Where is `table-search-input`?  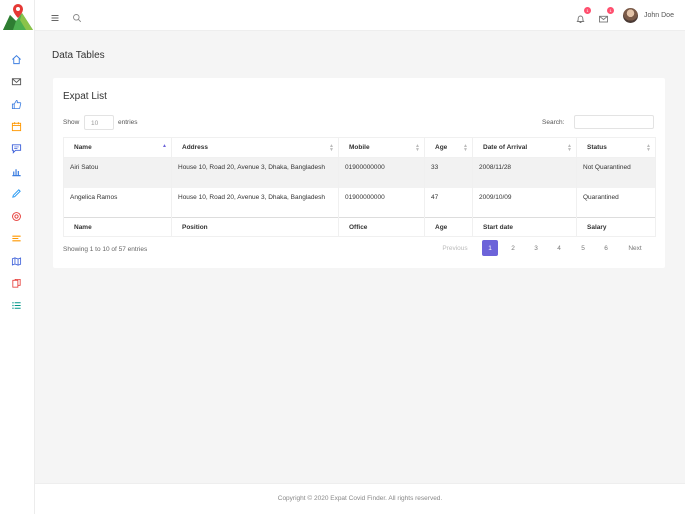 table-search-input is located at coordinates (614, 122).